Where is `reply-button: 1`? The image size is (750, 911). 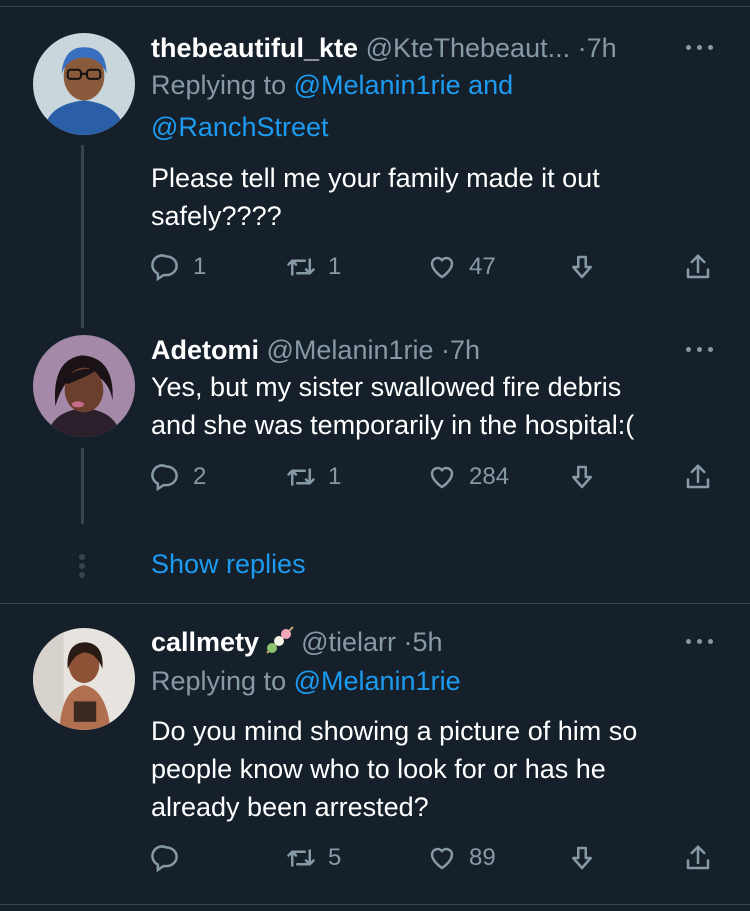
reply-button: 1 is located at coordinates (178, 267).